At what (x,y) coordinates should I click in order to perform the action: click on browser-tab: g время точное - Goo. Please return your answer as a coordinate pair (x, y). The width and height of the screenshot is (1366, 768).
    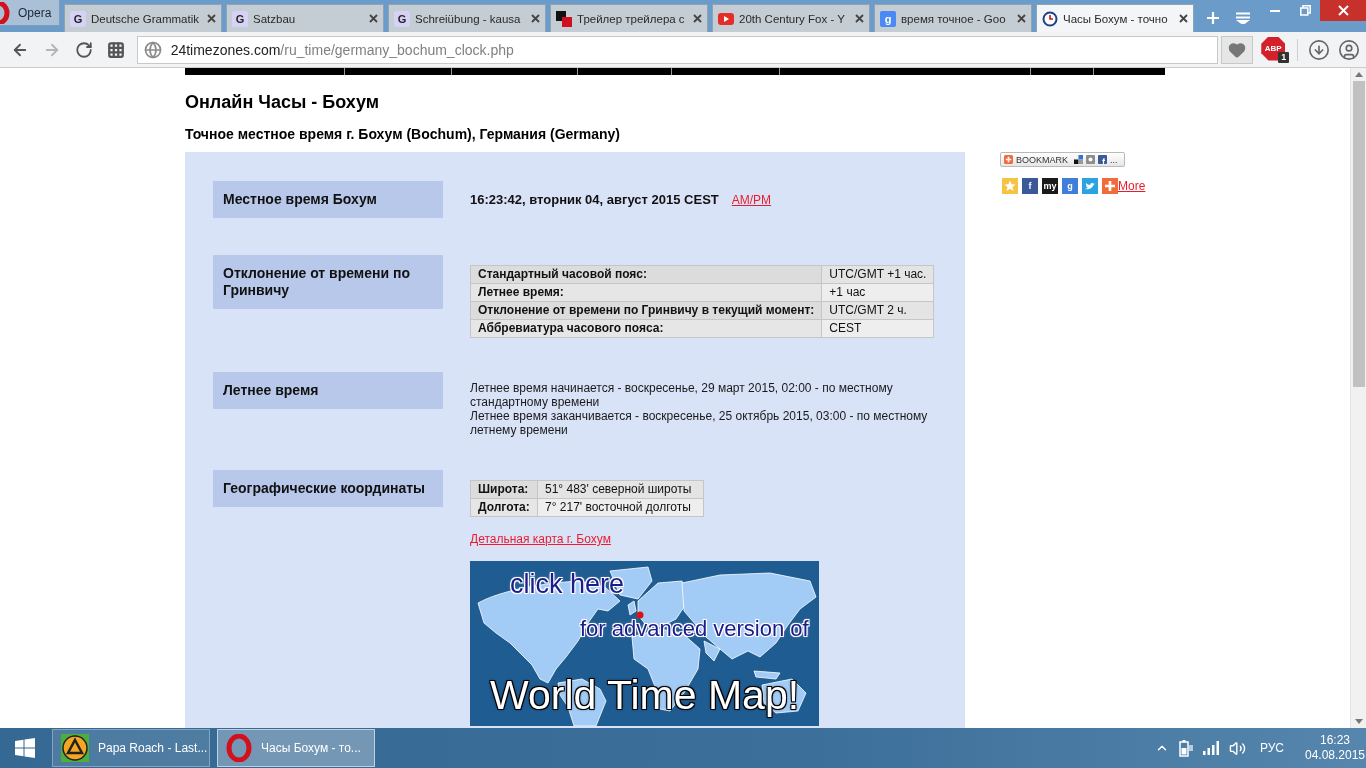
    Looking at the image, I should click on (953, 18).